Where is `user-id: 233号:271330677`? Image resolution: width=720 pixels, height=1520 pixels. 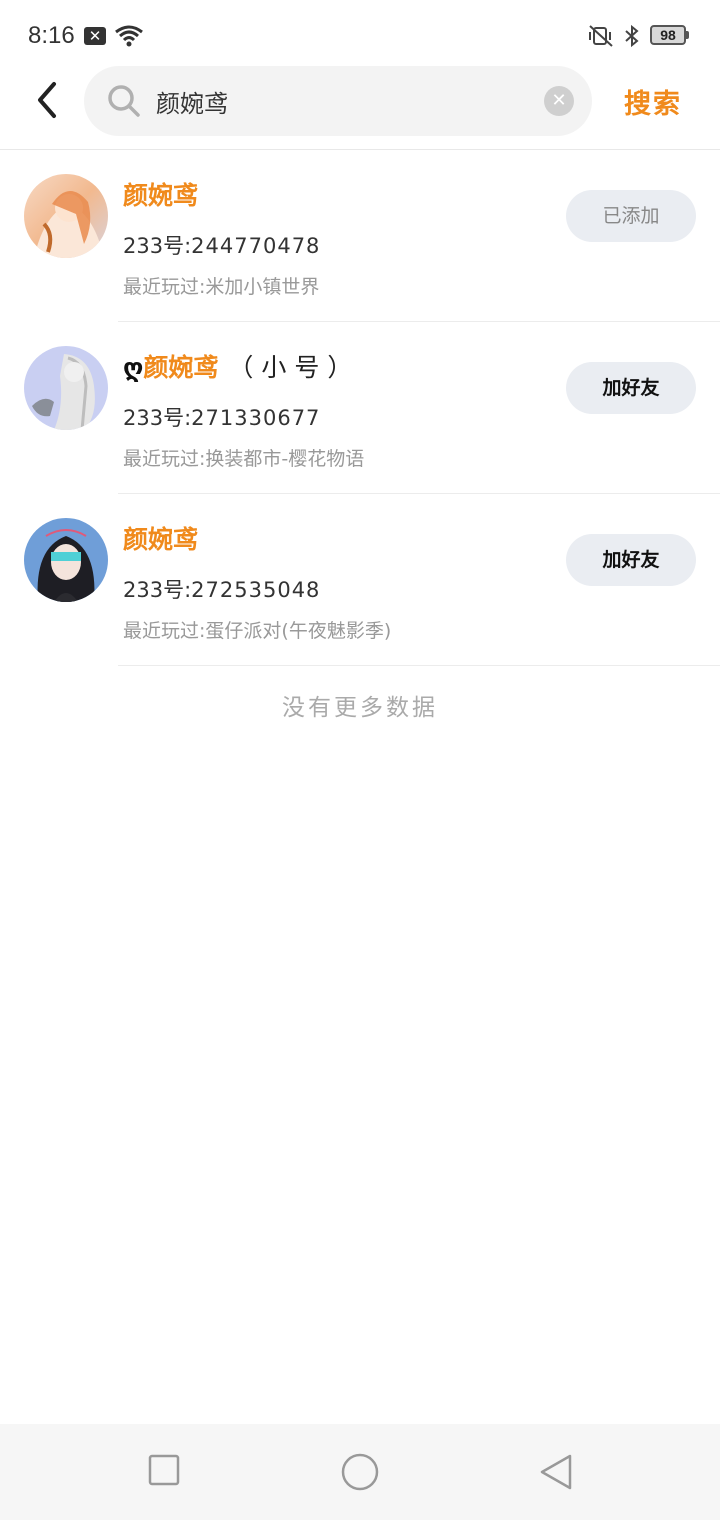 user-id: 233号:271330677 is located at coordinates (221, 417).